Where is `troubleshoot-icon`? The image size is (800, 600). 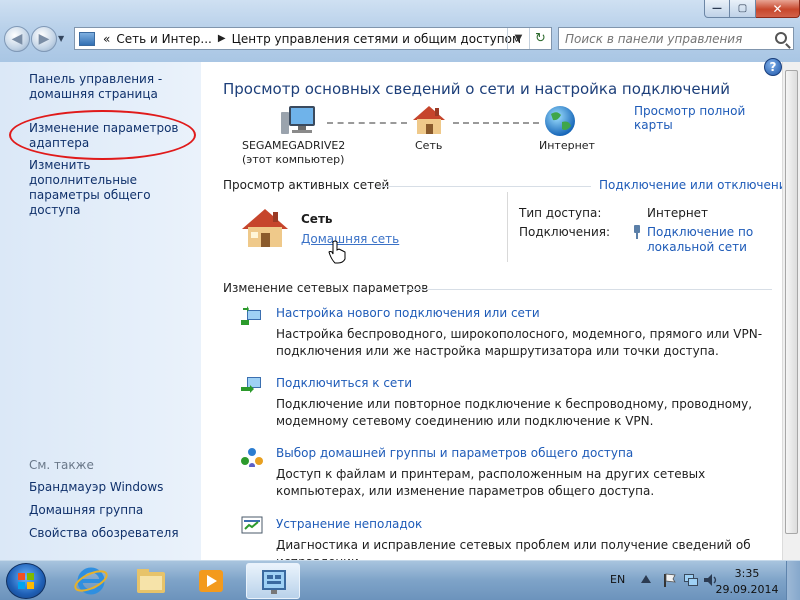
troubleshoot-icon is located at coordinates (252, 525).